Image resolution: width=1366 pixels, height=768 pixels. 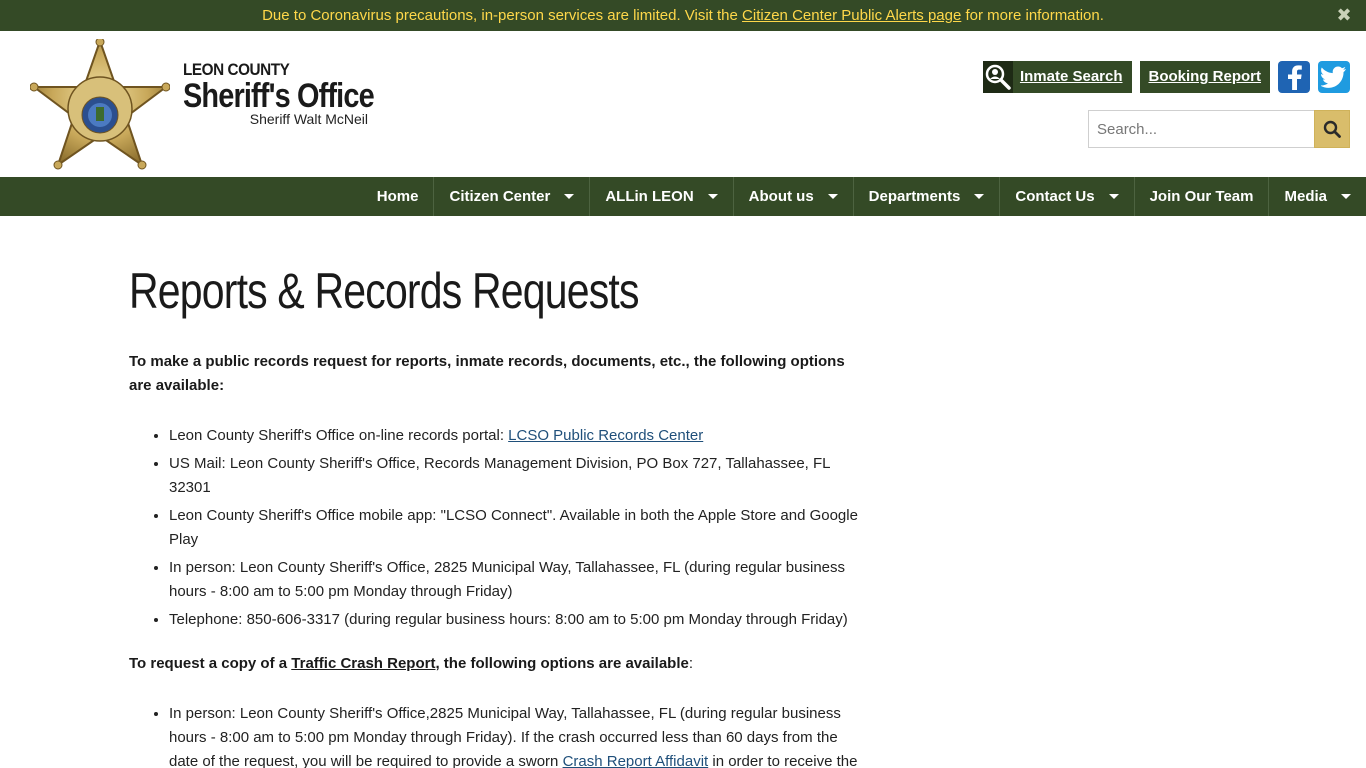 I want to click on site-search, so click(x=1219, y=129).